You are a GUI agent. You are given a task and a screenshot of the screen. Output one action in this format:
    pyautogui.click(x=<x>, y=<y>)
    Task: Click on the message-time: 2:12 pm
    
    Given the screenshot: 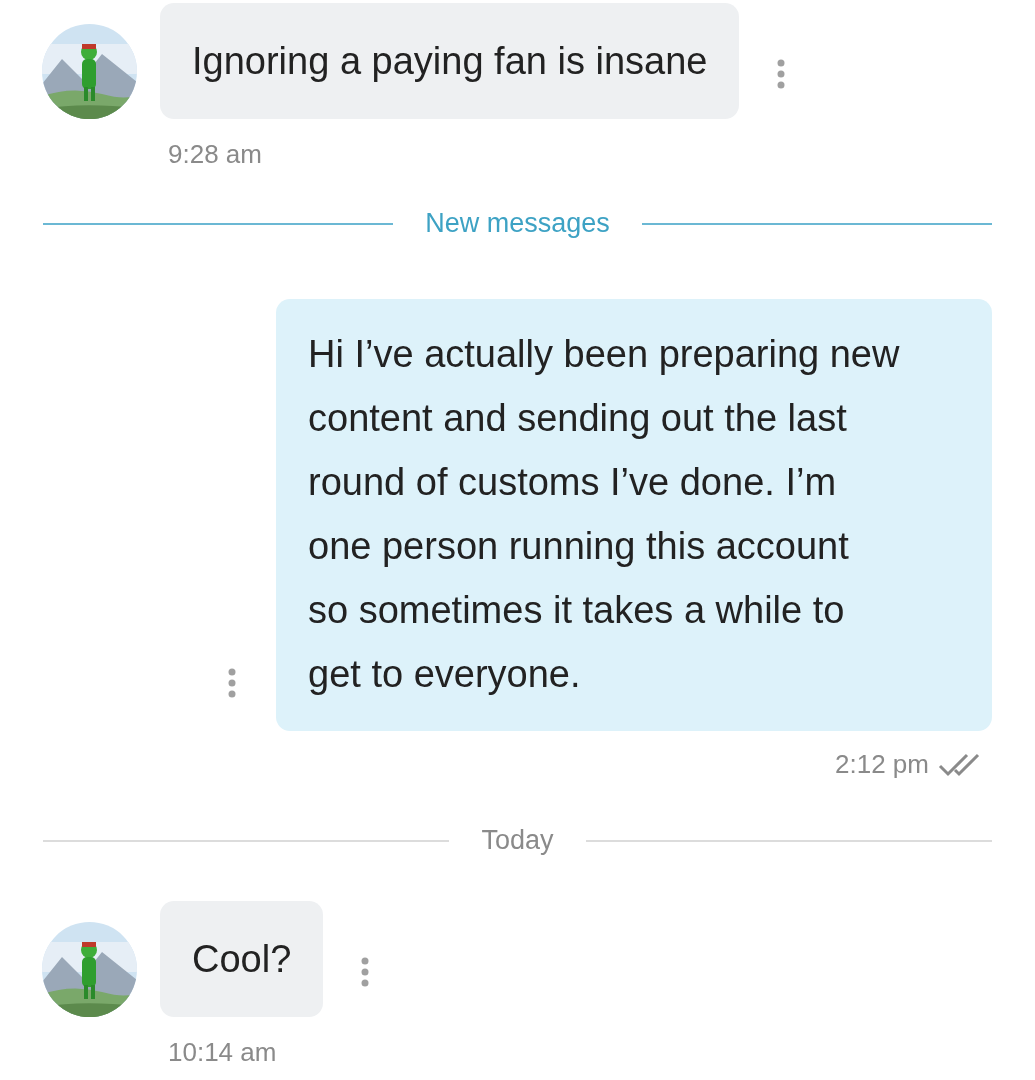 What is the action you would take?
    pyautogui.click(x=882, y=764)
    